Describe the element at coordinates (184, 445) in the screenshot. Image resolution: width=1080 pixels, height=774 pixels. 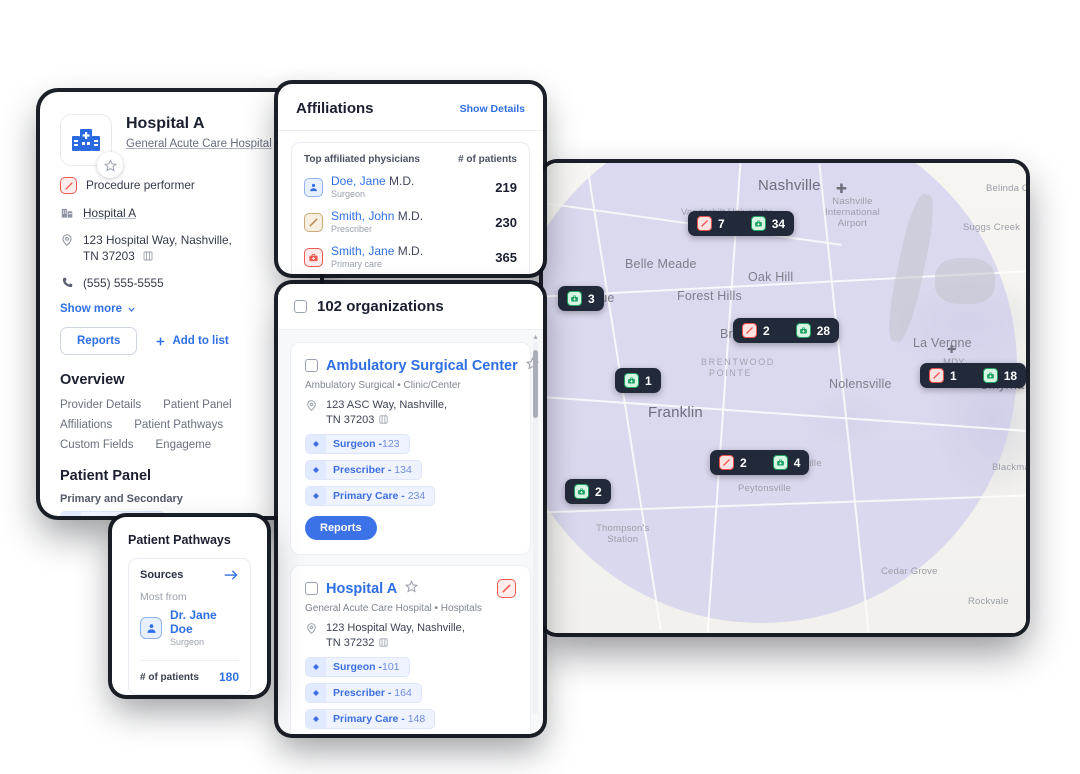
I see `tab-engageme: Engageme` at that location.